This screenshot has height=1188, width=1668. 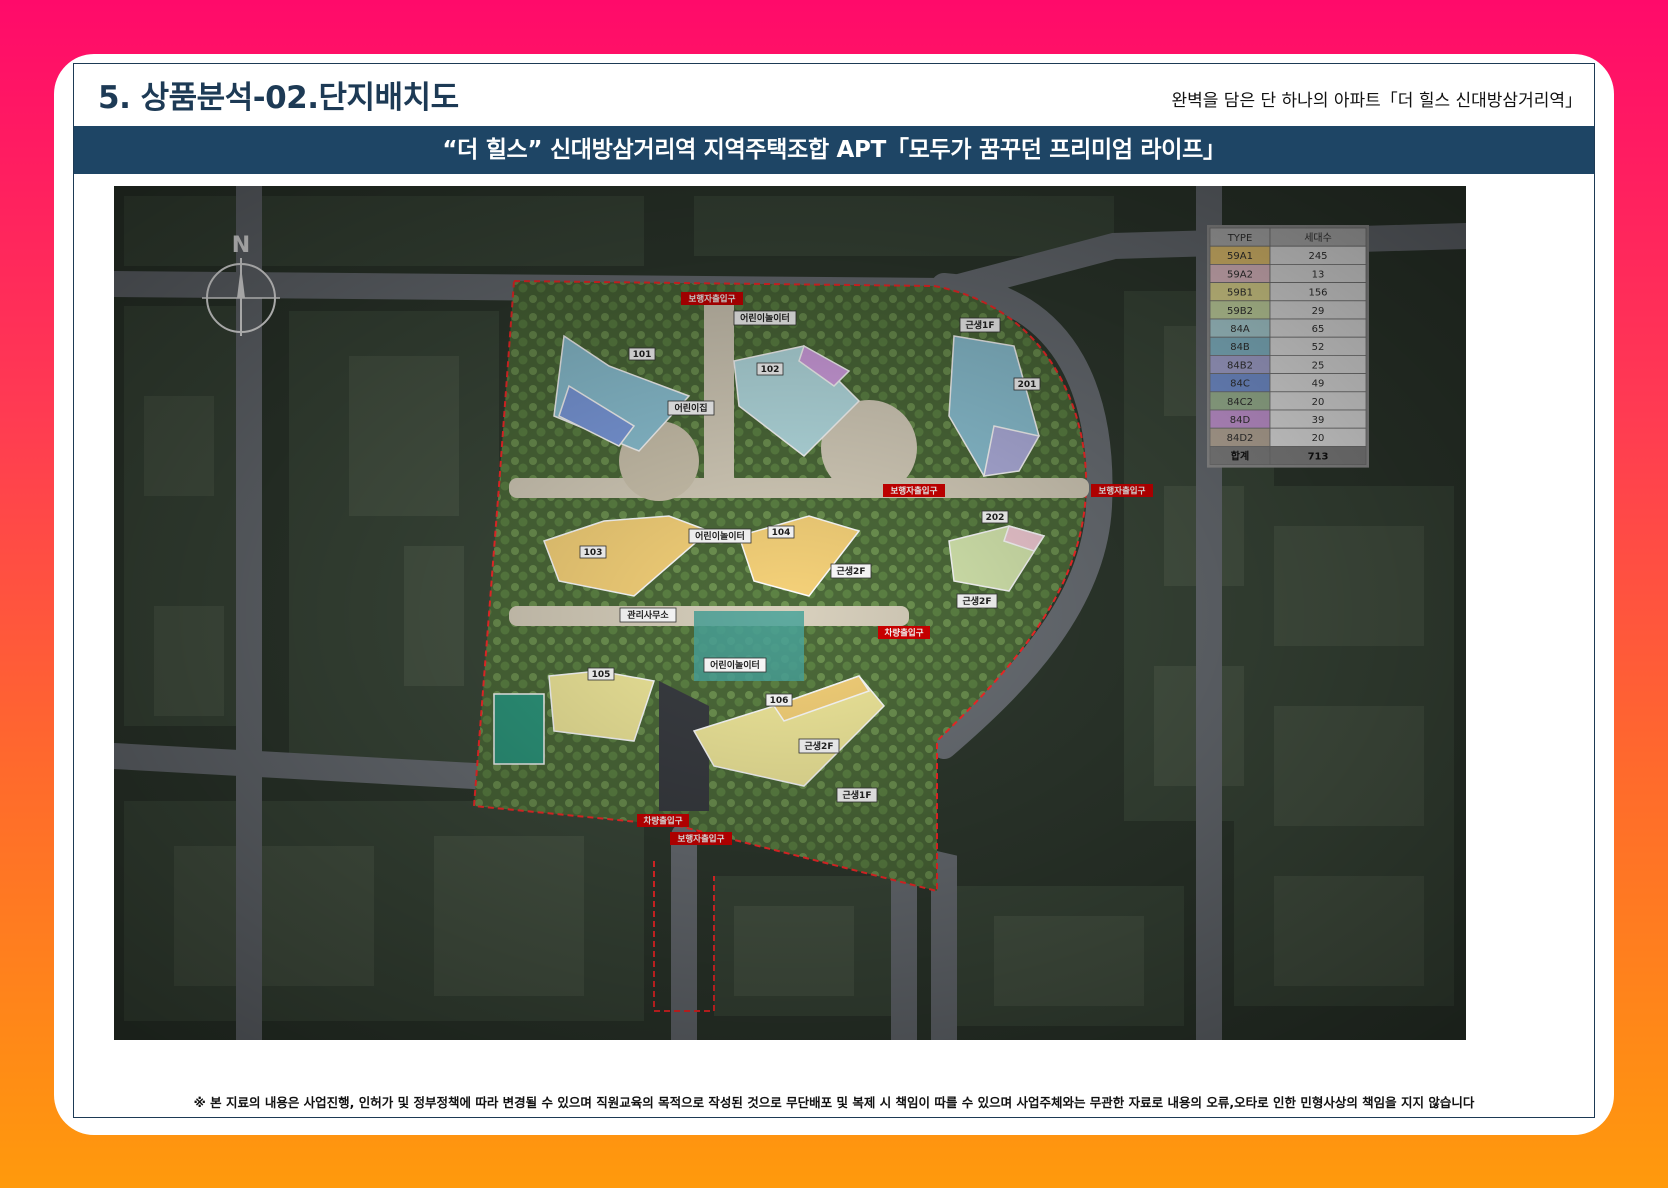 I want to click on table-type-text: 84A, so click(x=1240, y=329).